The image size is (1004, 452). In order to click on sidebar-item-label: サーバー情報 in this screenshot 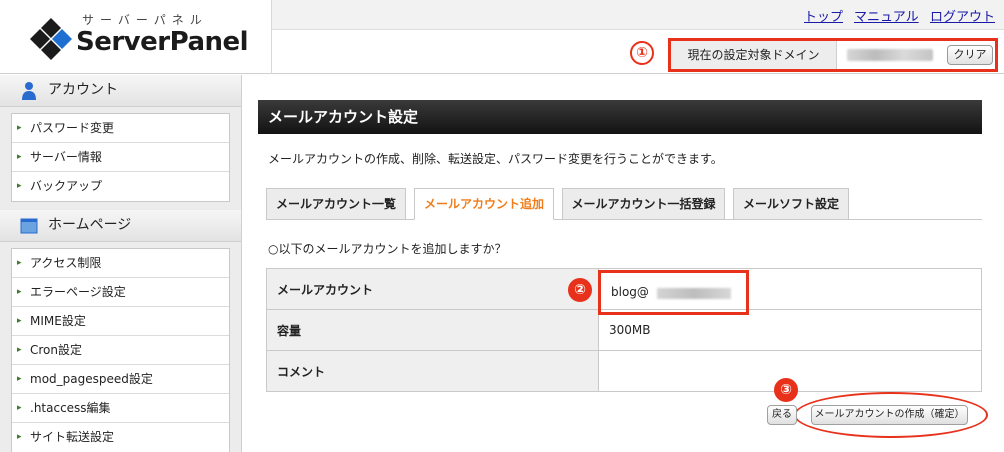, I will do `click(66, 157)`.